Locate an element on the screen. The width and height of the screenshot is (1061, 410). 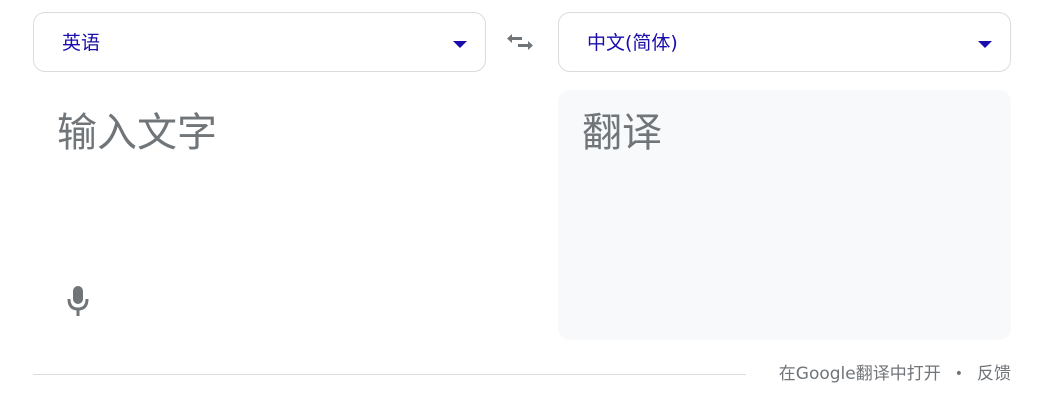
swap-arrows-icon is located at coordinates (520, 42).